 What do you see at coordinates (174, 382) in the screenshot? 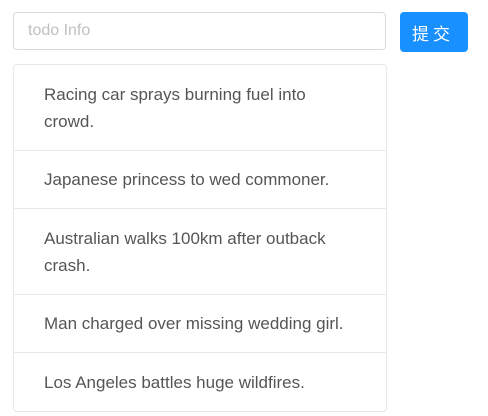
I see `list-item-text: Los Angeles battles huge wildfires.` at bounding box center [174, 382].